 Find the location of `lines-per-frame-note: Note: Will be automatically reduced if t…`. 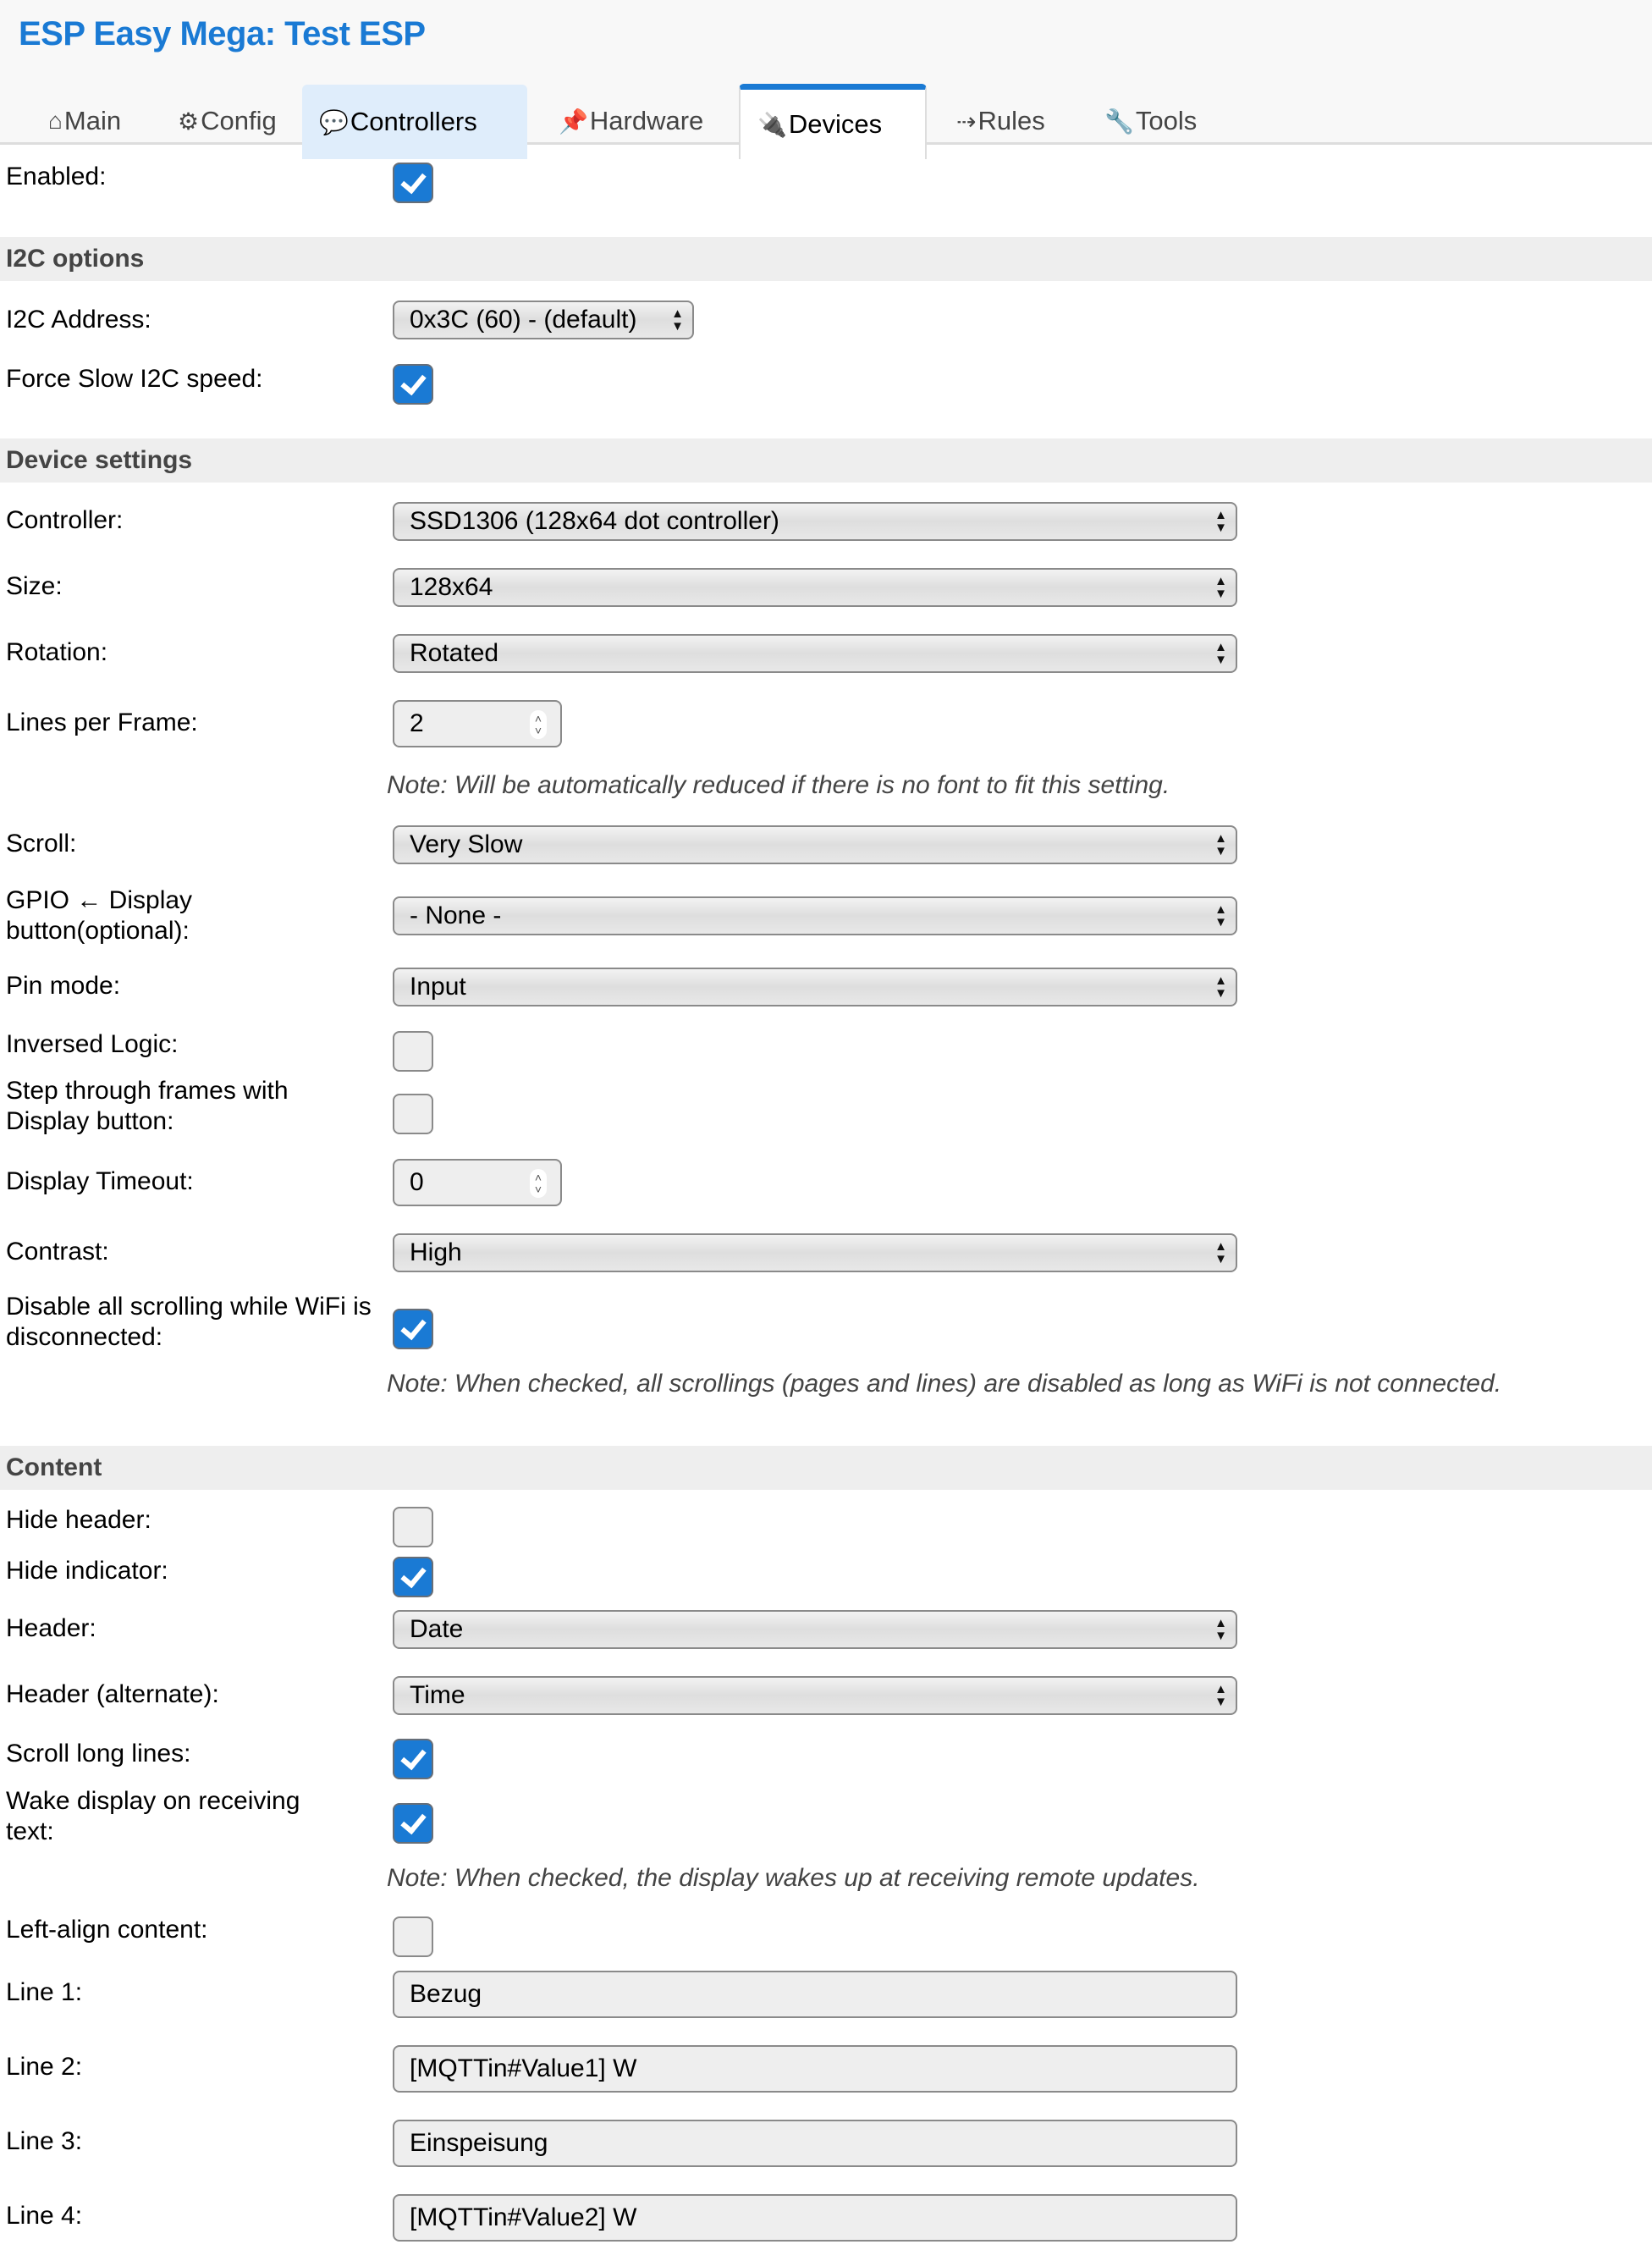

lines-per-frame-note: Note: Will be automatically reduced if t… is located at coordinates (778, 785).